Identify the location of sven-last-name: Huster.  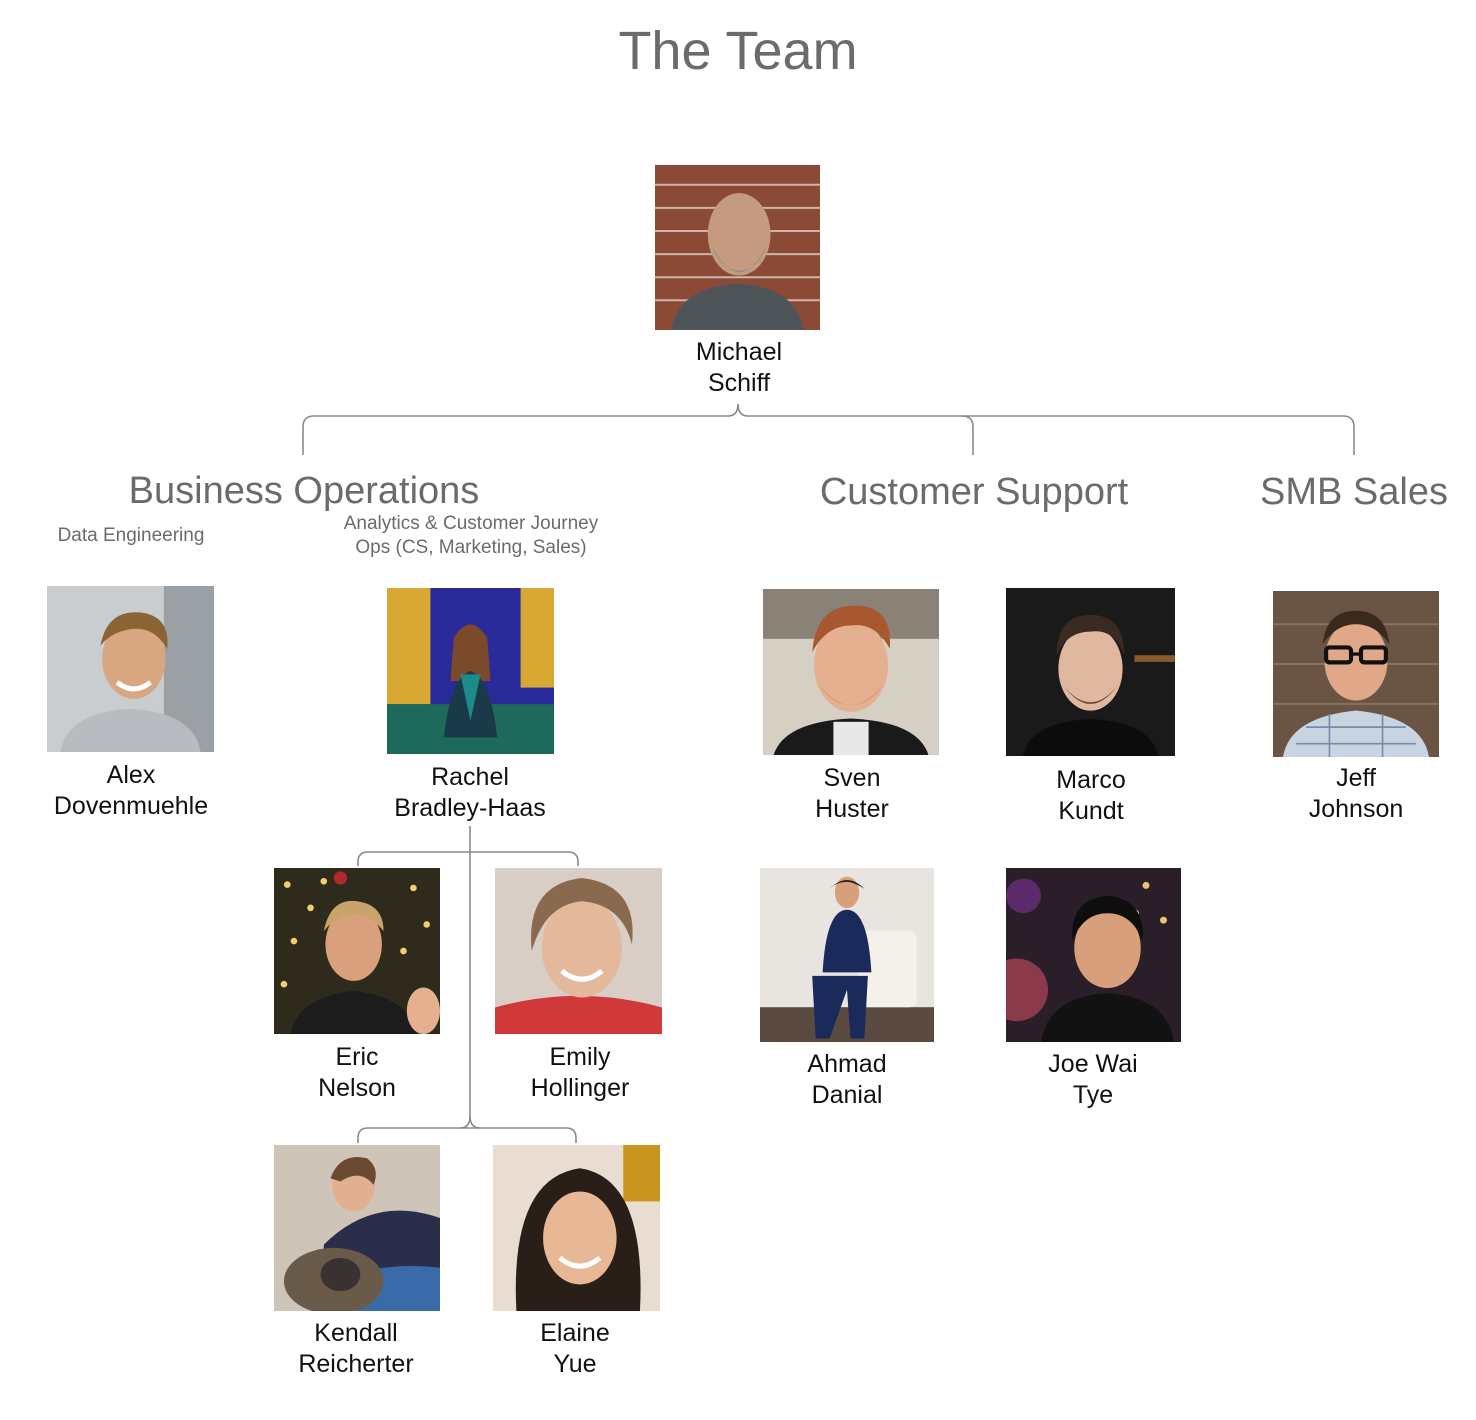
(852, 809).